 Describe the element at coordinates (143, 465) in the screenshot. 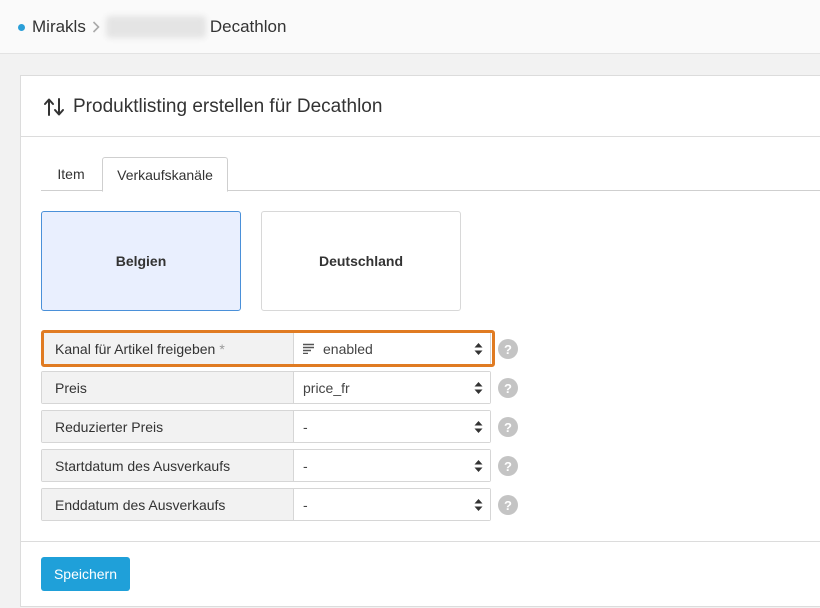

I see `field-label-text: Startdatum des Ausverkaufs` at that location.